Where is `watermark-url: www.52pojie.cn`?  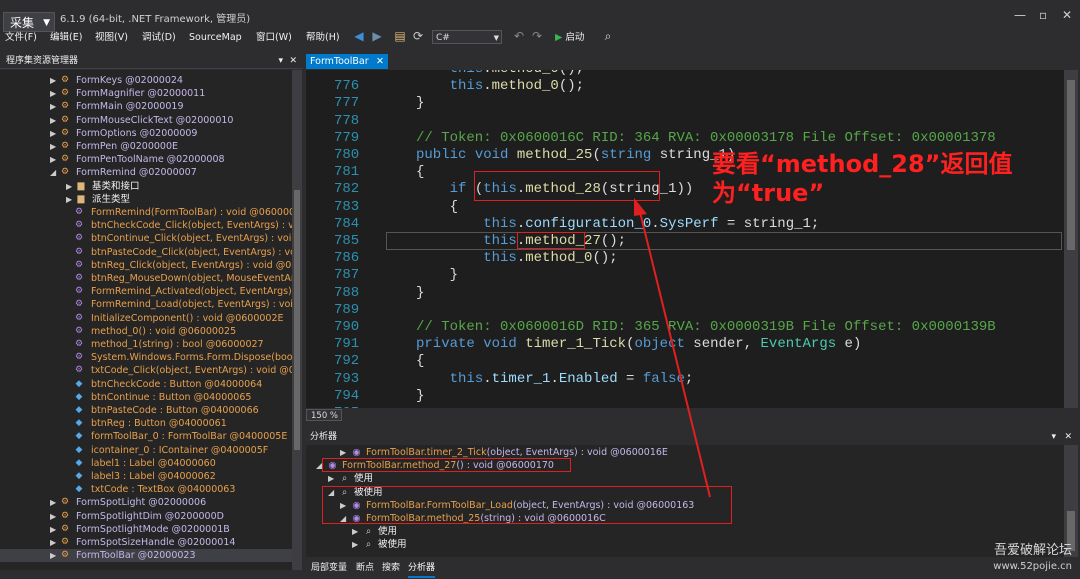
watermark-url: www.52pojie.cn is located at coordinates (1032, 566).